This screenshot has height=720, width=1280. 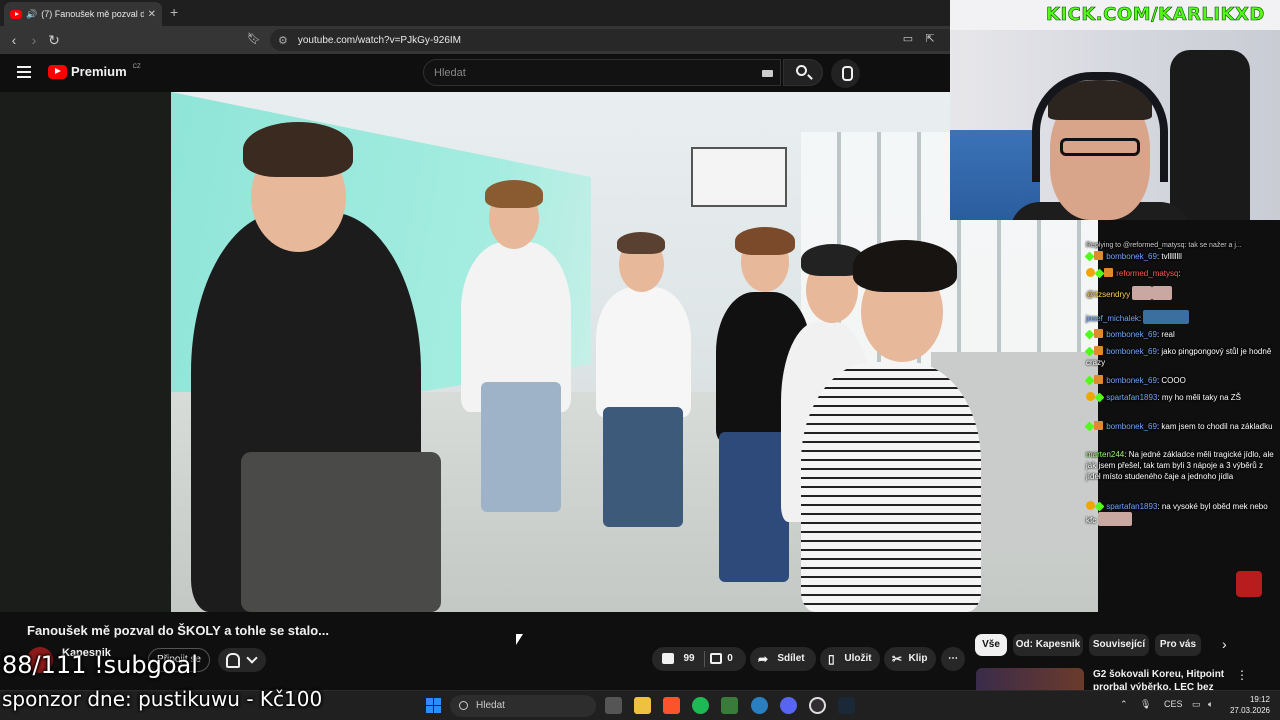 I want to click on chip-related: Související, so click(x=1119, y=645).